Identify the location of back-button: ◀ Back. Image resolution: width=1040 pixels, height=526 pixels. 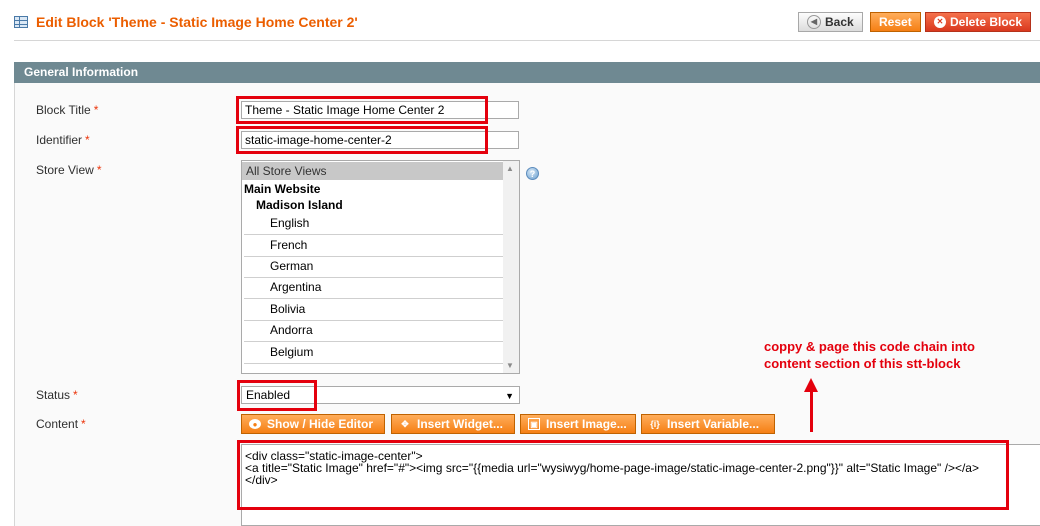
(830, 22).